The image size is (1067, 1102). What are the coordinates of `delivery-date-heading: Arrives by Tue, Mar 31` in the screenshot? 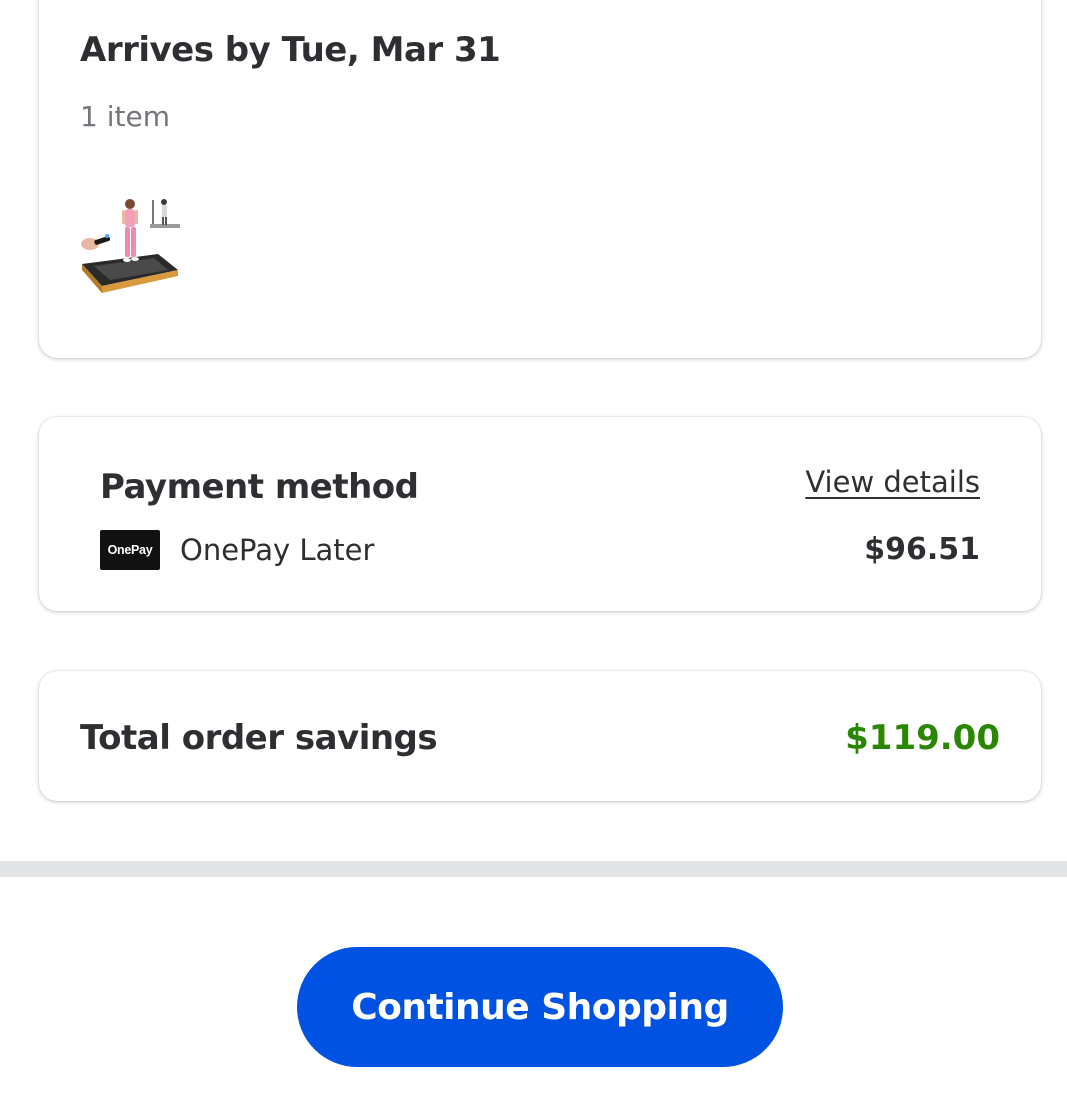 It's located at (290, 50).